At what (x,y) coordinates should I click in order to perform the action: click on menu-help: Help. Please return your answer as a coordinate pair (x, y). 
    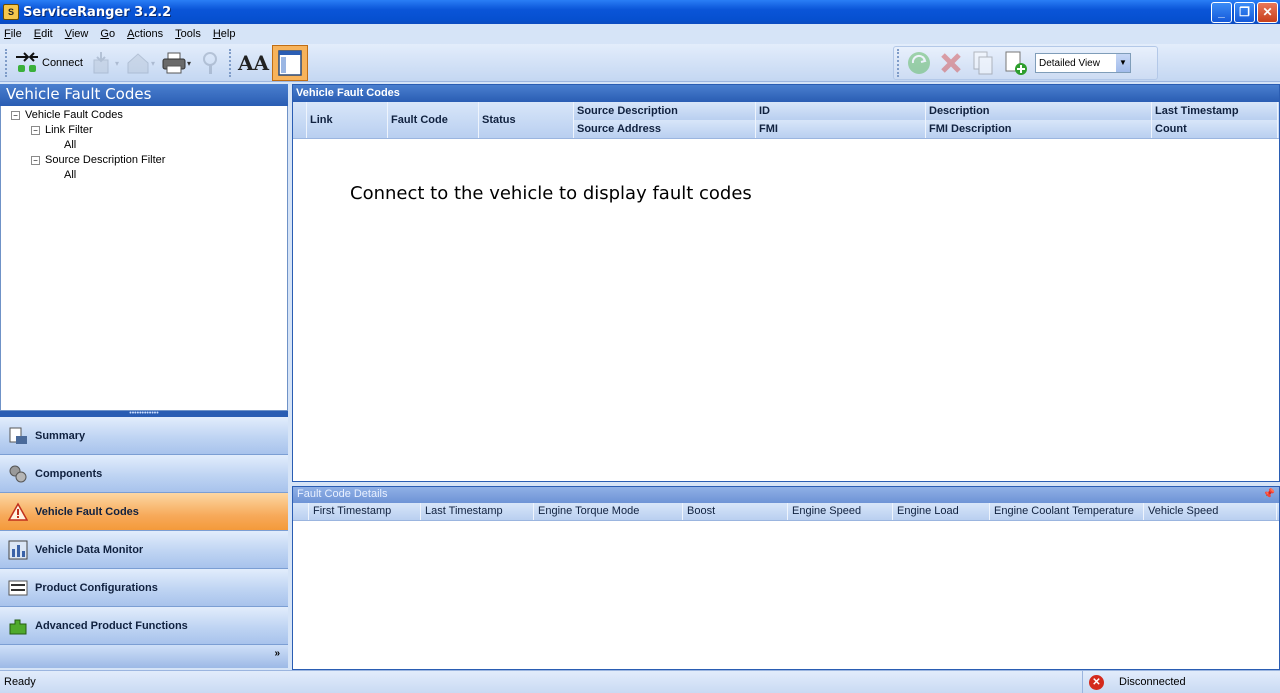
    Looking at the image, I should click on (224, 34).